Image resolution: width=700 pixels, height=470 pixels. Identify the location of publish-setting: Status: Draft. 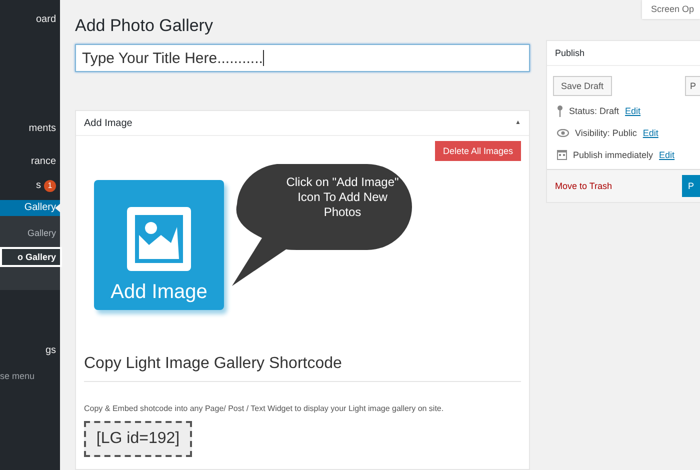
(594, 111).